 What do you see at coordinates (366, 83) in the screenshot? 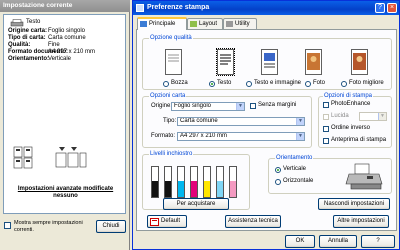
I see `quality-best-photo-label: Foto migliore` at bounding box center [366, 83].